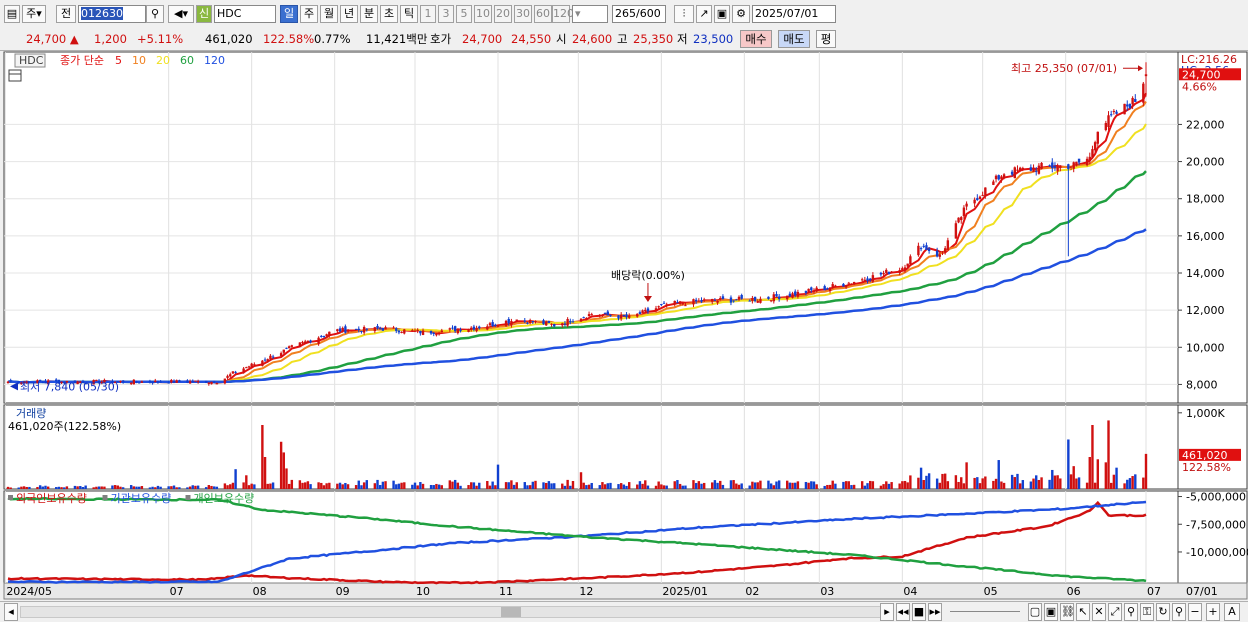  What do you see at coordinates (155, 14) in the screenshot?
I see `search-icon: ⚲` at bounding box center [155, 14].